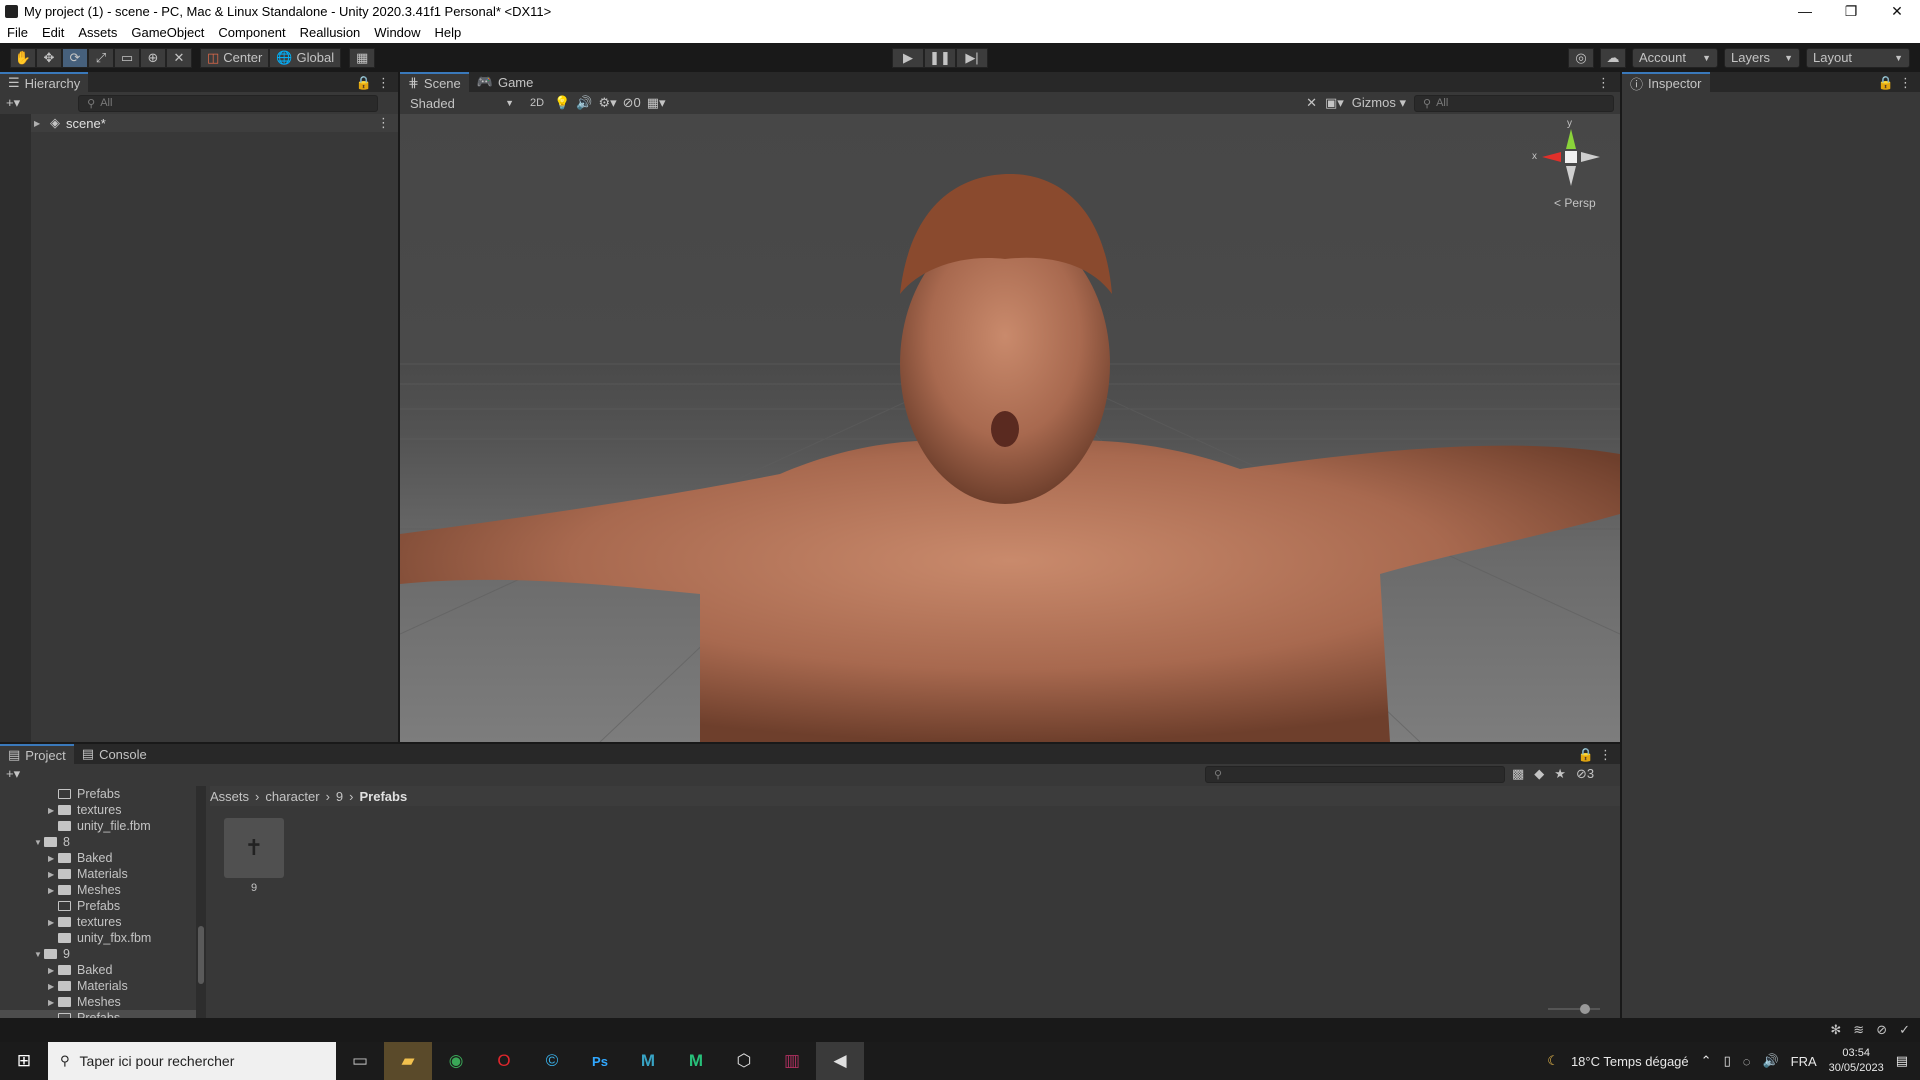  Describe the element at coordinates (1904, 1030) in the screenshot. I see `checkmark-icon: ✓` at that location.